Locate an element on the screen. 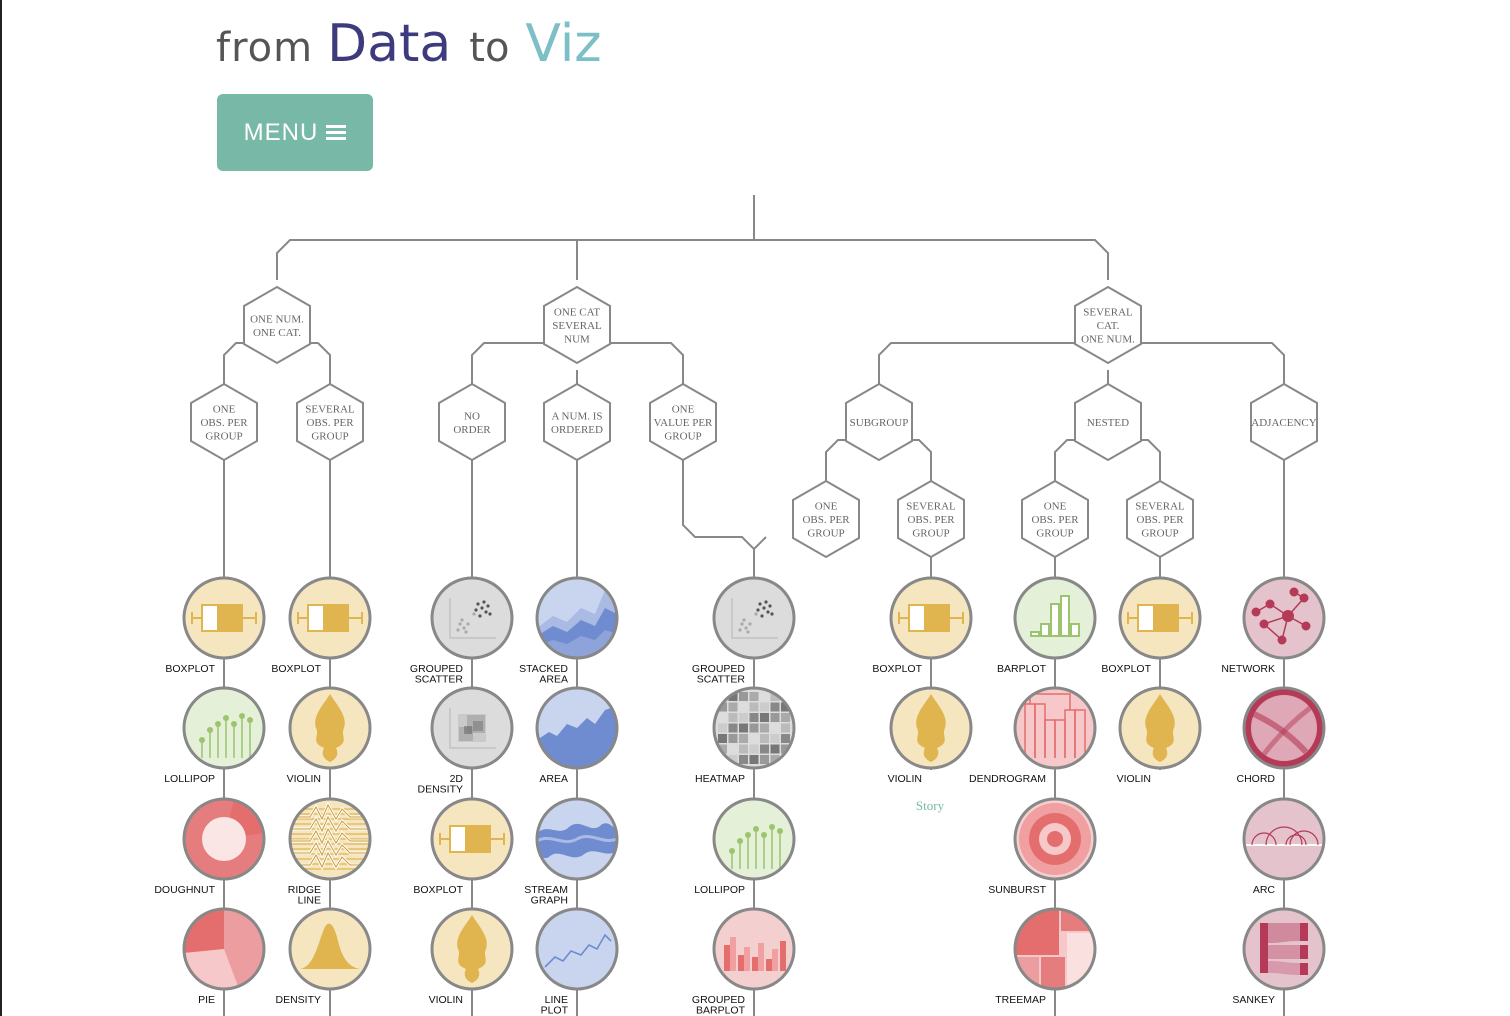 This screenshot has width=1510, height=1016. chart-type-streamgraph: STREAMGRAPH is located at coordinates (571, 852).